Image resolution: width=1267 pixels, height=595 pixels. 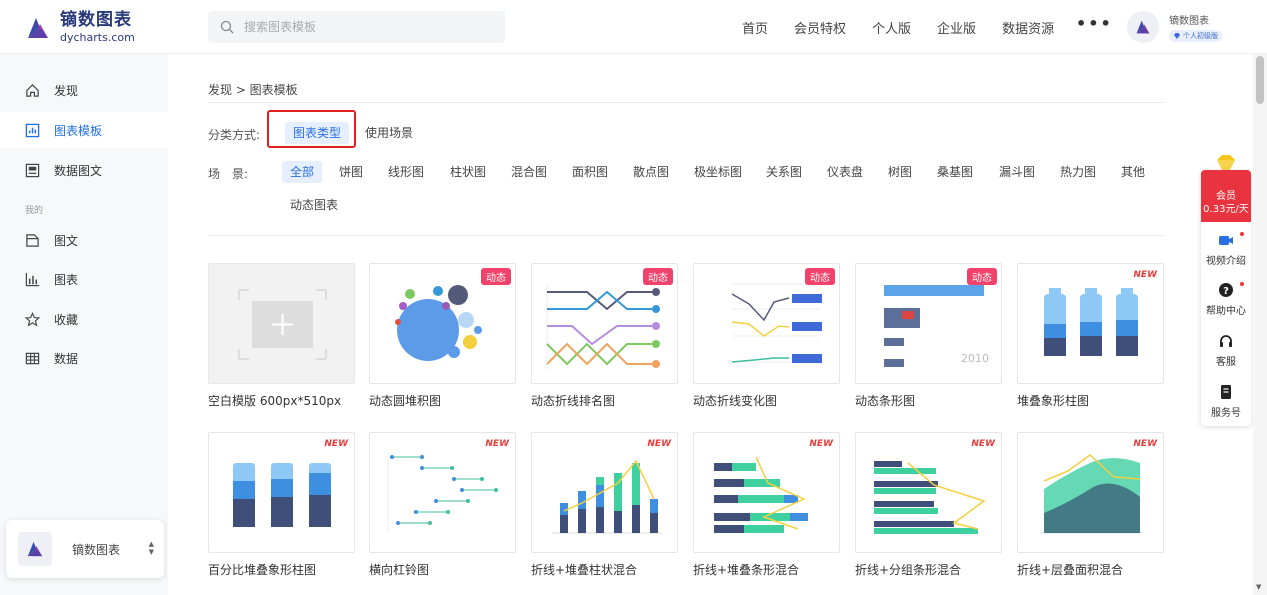 What do you see at coordinates (928, 323) in the screenshot?
I see `template-card-dynamic-bar-race: 2010 动态` at bounding box center [928, 323].